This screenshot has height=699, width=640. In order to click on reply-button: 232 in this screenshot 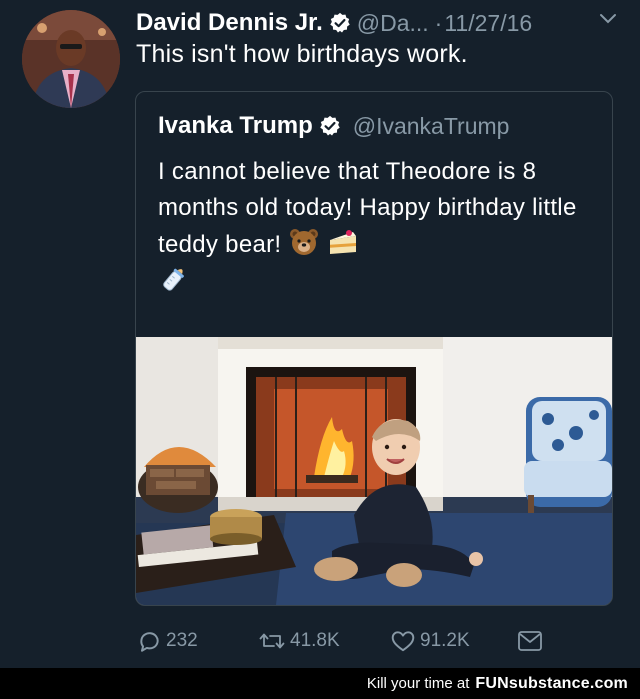, I will do `click(197, 641)`.